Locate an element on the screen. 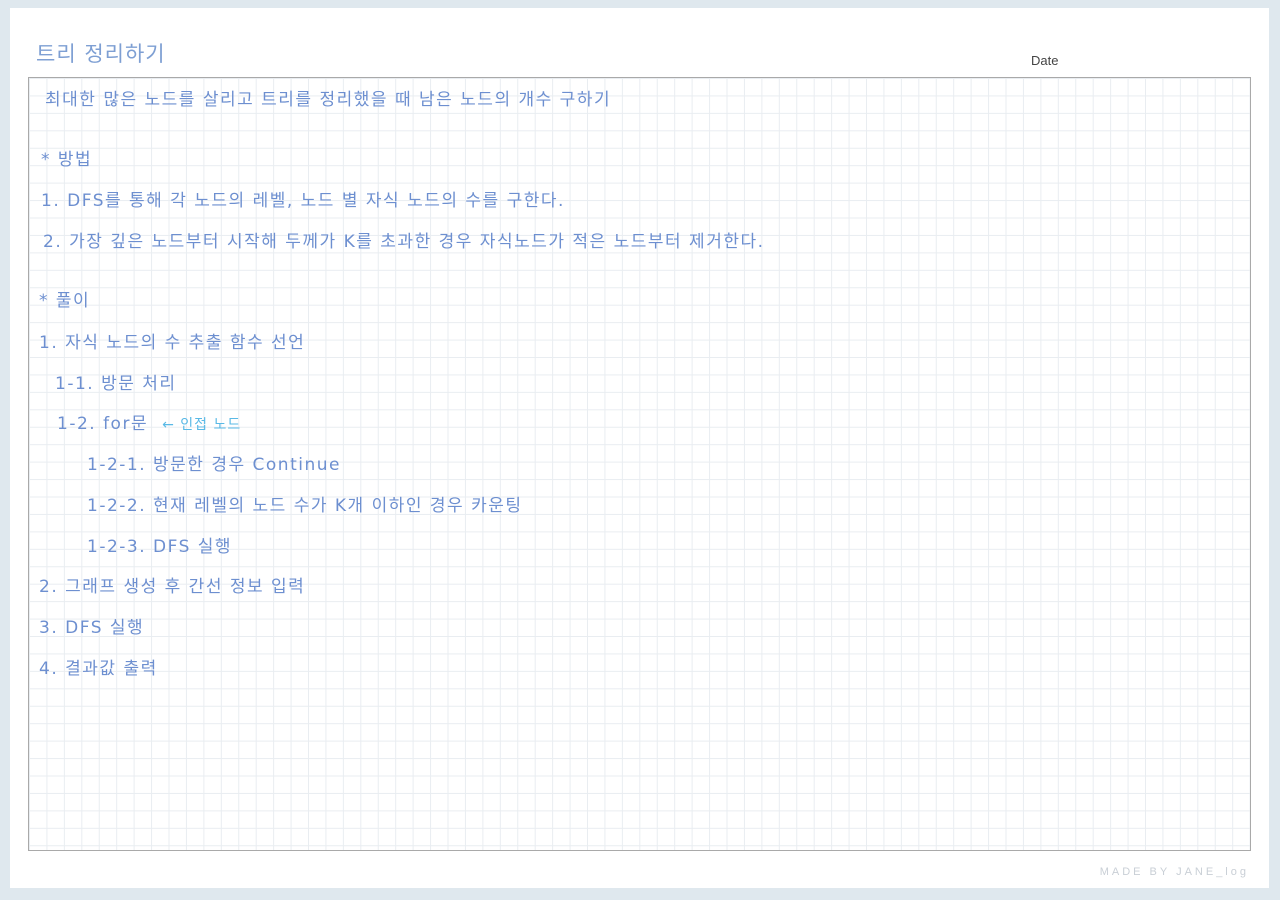 The image size is (1280, 900). solution-heading: * 풀이 is located at coordinates (65, 301).